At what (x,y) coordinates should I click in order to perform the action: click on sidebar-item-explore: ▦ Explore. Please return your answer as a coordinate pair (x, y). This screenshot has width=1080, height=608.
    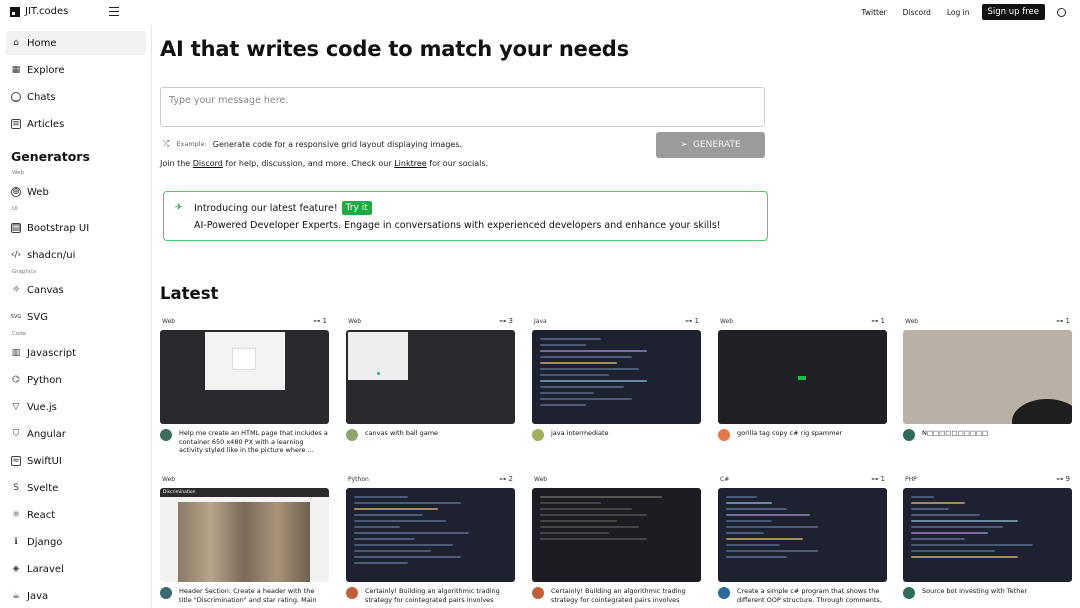
    Looking at the image, I should click on (76, 70).